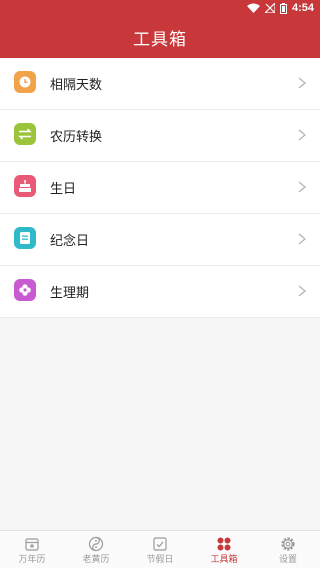 The image size is (320, 568). What do you see at coordinates (288, 544) in the screenshot?
I see `gear-icon` at bounding box center [288, 544].